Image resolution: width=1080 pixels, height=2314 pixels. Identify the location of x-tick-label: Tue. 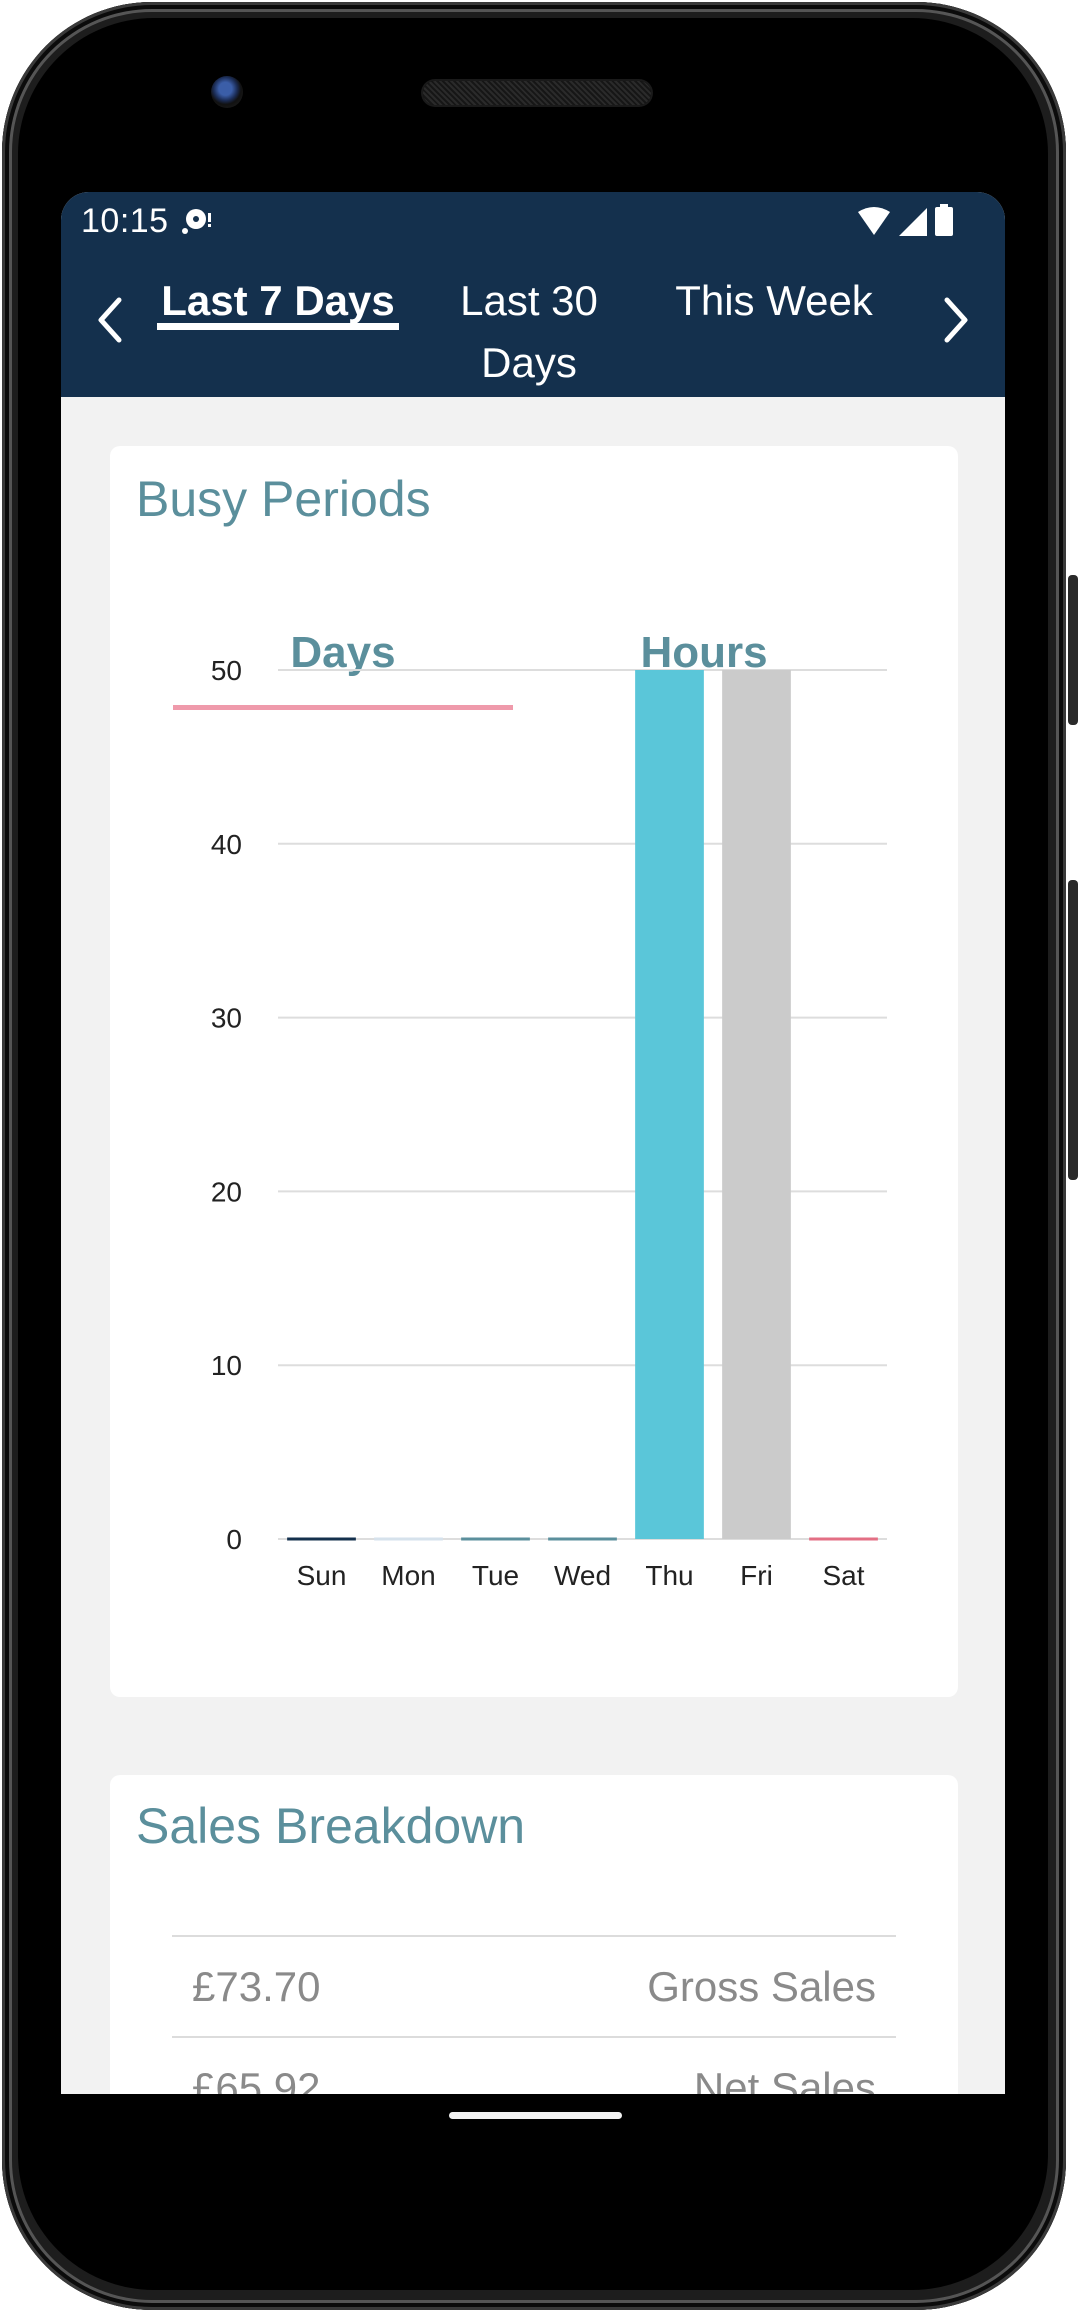
(495, 1575).